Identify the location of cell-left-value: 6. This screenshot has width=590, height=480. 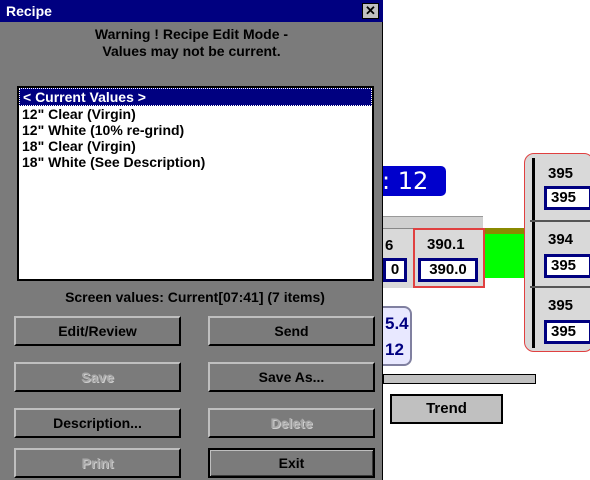
(389, 245).